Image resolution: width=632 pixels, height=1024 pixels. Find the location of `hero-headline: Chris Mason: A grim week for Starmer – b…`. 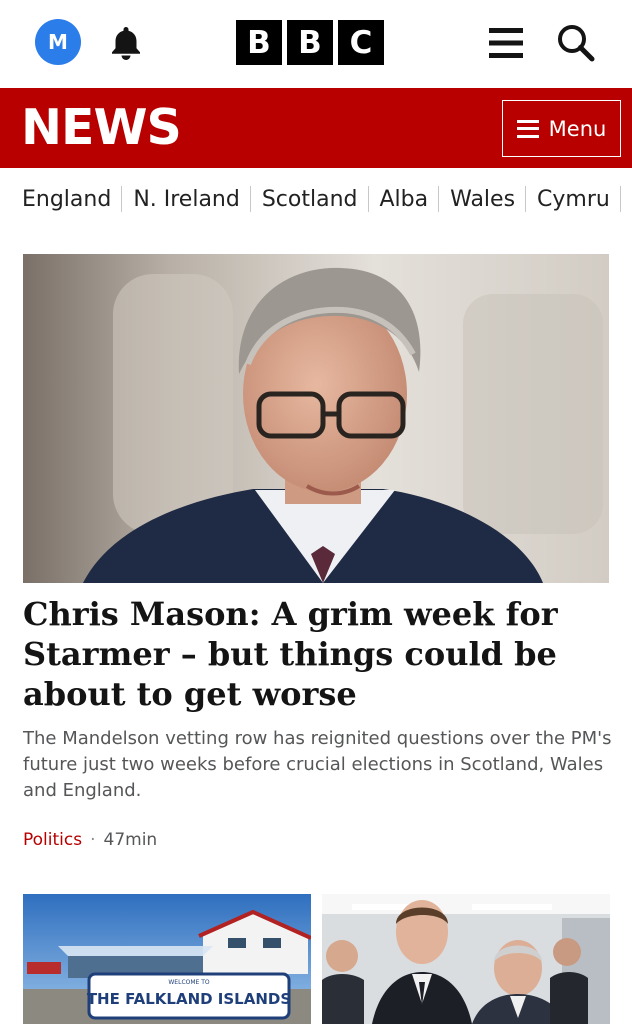

hero-headline: Chris Mason: A grim week for Starmer – b… is located at coordinates (303, 654).